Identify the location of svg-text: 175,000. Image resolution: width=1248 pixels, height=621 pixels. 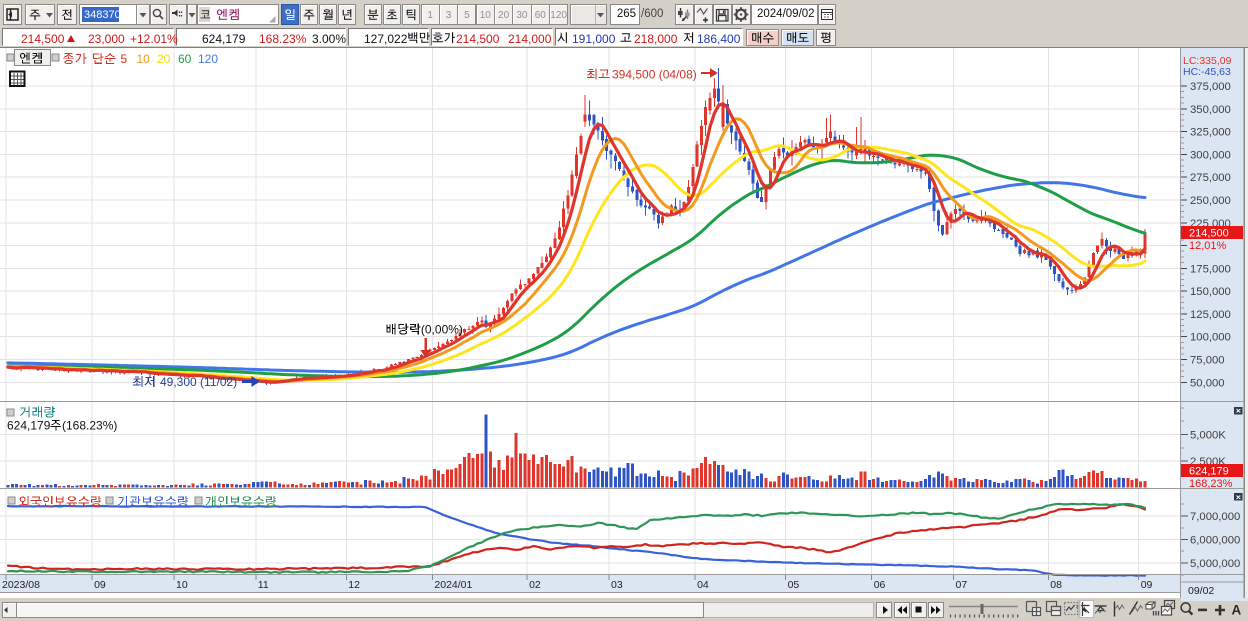
(1210, 269).